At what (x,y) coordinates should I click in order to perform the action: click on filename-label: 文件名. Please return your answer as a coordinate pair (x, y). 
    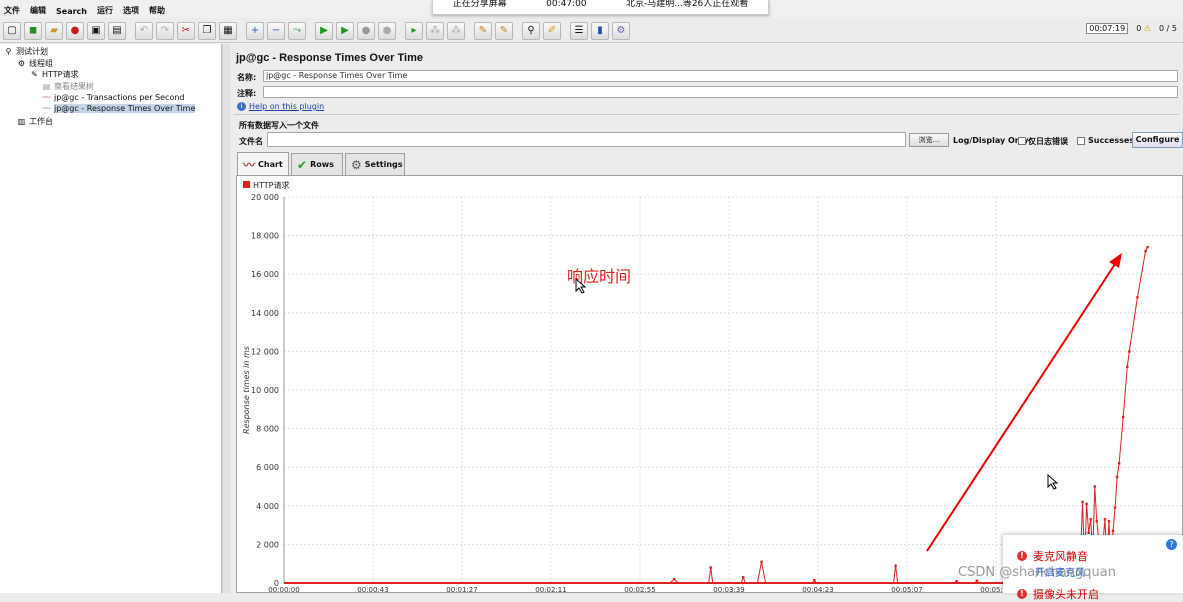
    Looking at the image, I should click on (251, 141).